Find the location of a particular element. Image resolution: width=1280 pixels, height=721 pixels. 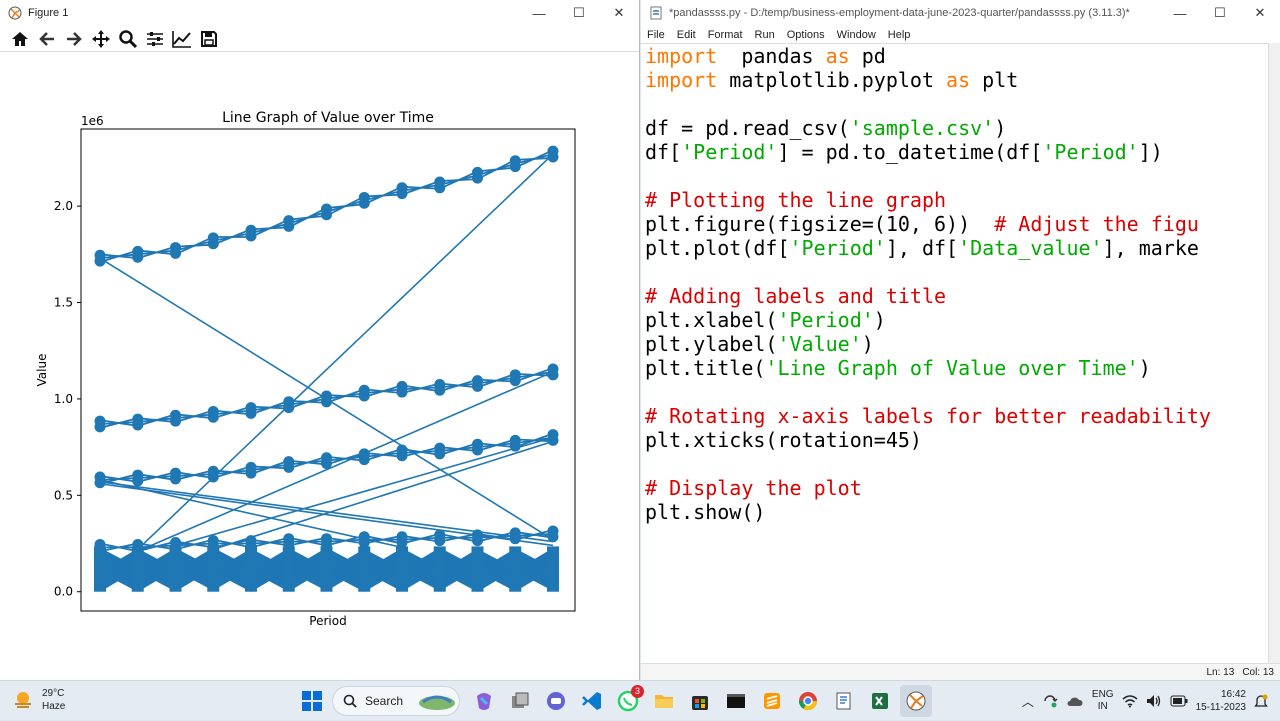

menu-options: Options is located at coordinates (806, 35).